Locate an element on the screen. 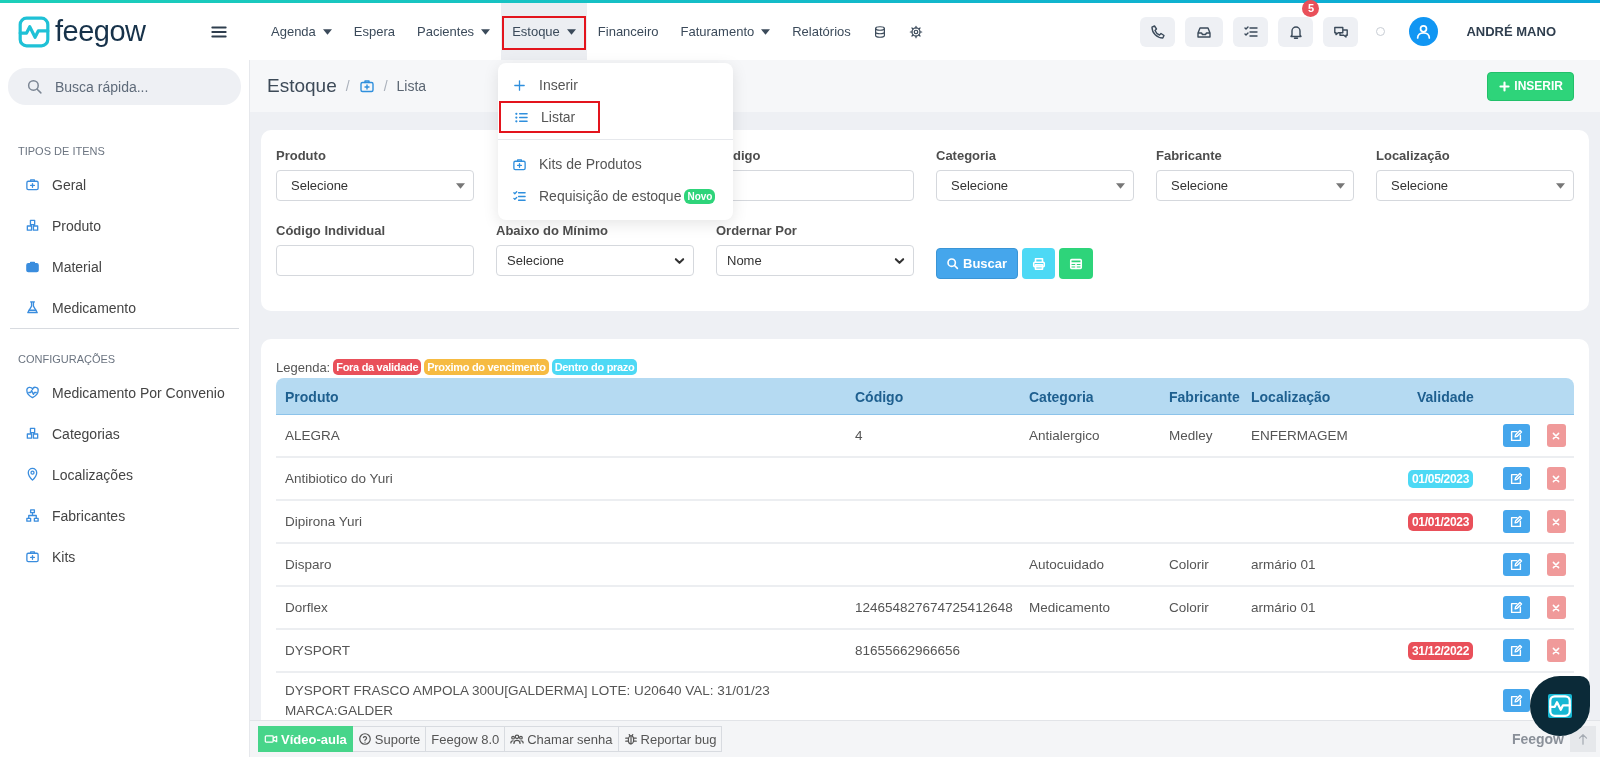  nav-item: Faturamento is located at coordinates (725, 31).